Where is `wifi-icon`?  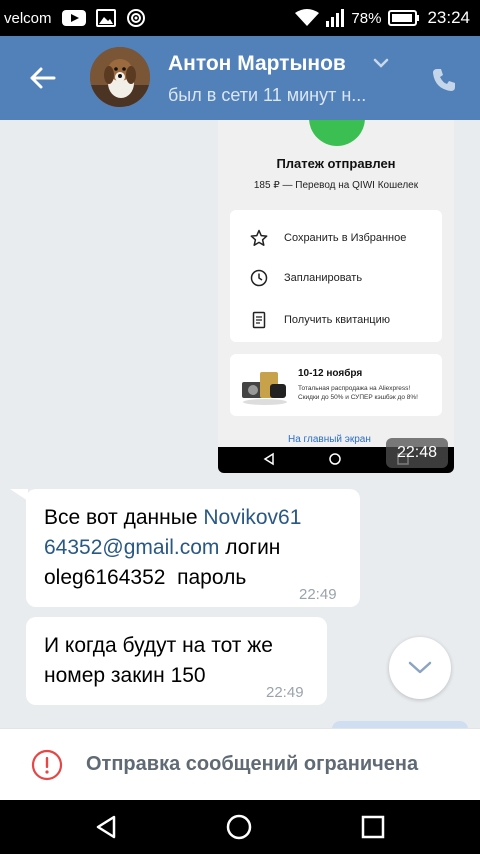 wifi-icon is located at coordinates (307, 18).